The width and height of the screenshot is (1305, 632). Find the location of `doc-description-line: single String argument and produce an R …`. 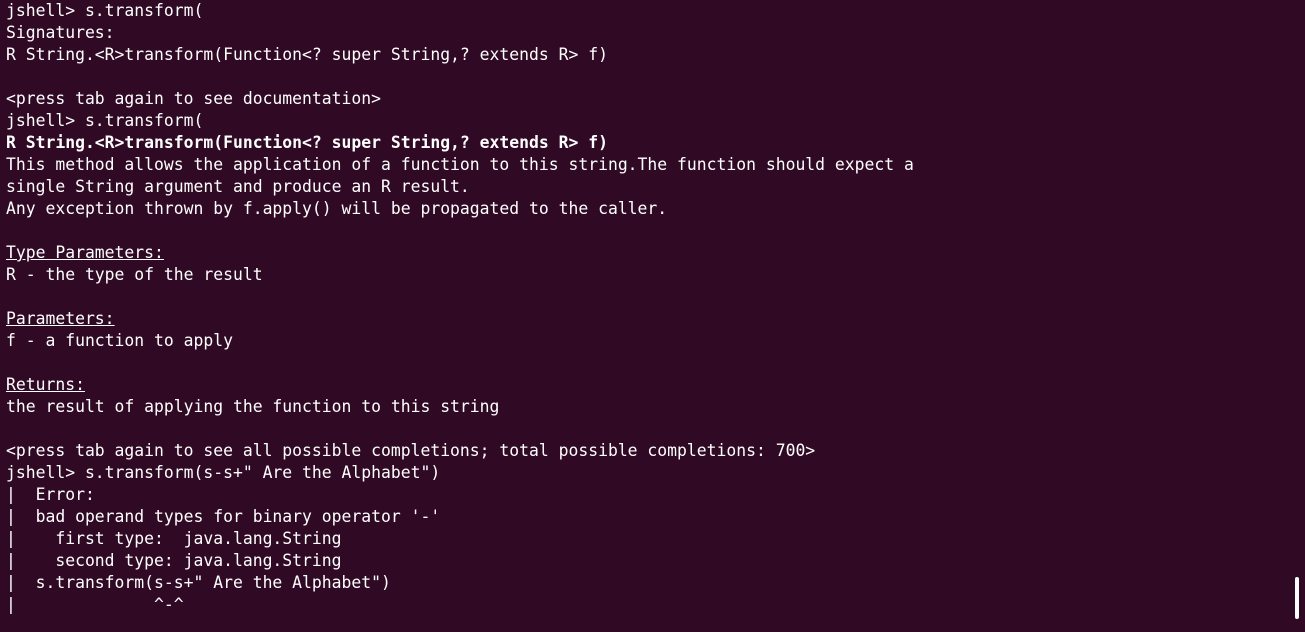

doc-description-line: single String argument and produce an R … is located at coordinates (238, 186).